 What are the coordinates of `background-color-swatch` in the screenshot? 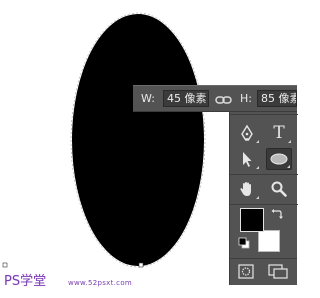 It's located at (269, 241).